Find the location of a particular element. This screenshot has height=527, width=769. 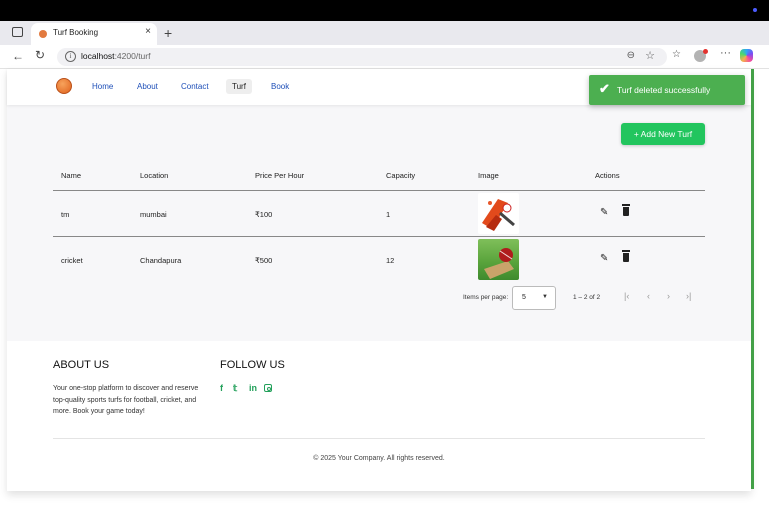

browser-tab: Turf Booking × is located at coordinates (94, 34).